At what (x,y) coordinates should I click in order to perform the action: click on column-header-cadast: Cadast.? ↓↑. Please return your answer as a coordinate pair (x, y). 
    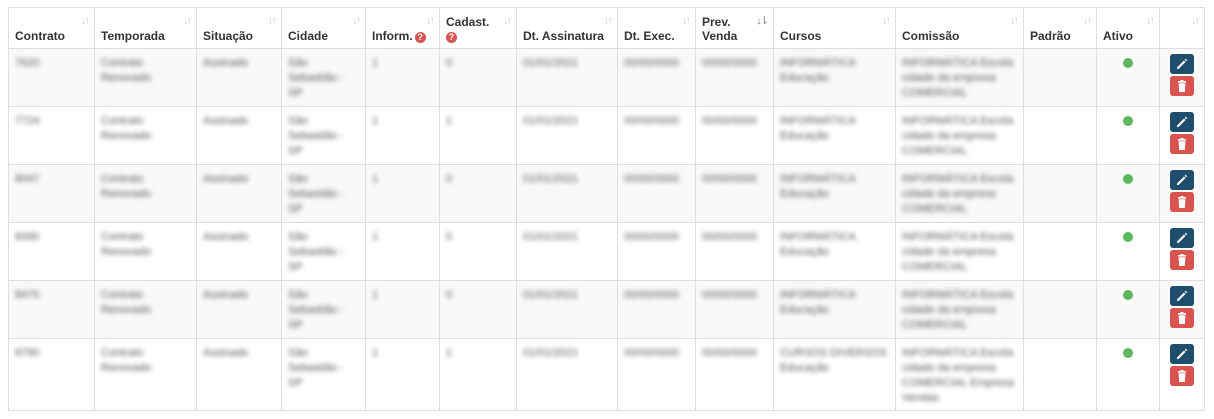
    Looking at the image, I should click on (478, 28).